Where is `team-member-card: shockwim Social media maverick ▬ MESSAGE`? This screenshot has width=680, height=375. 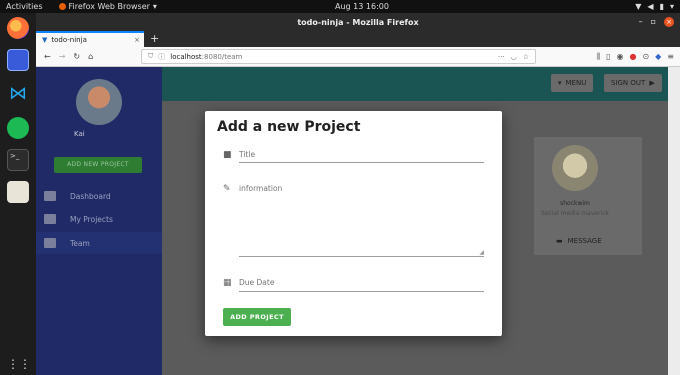
team-member-card: shockwim Social media maverick ▬ MESSAGE is located at coordinates (588, 196).